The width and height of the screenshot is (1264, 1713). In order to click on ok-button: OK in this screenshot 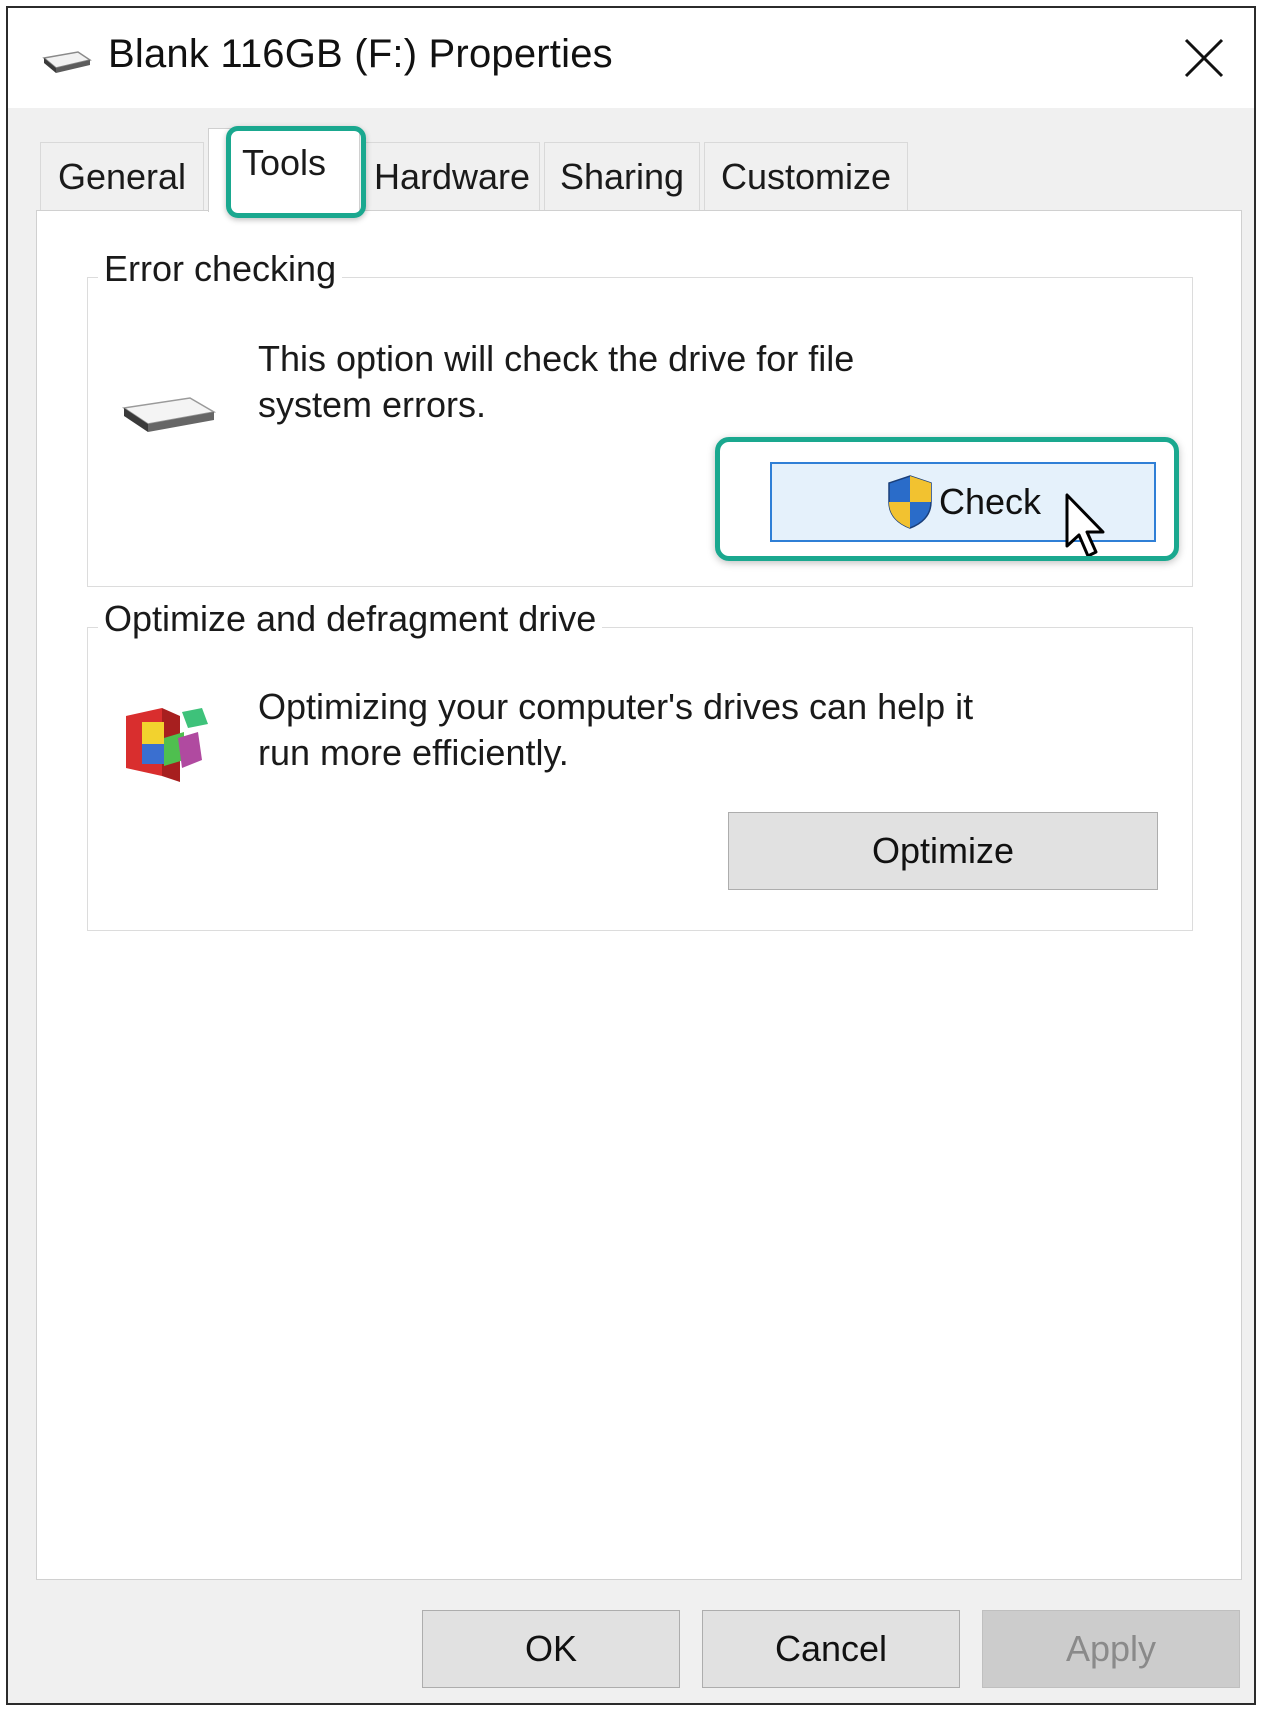, I will do `click(551, 1649)`.